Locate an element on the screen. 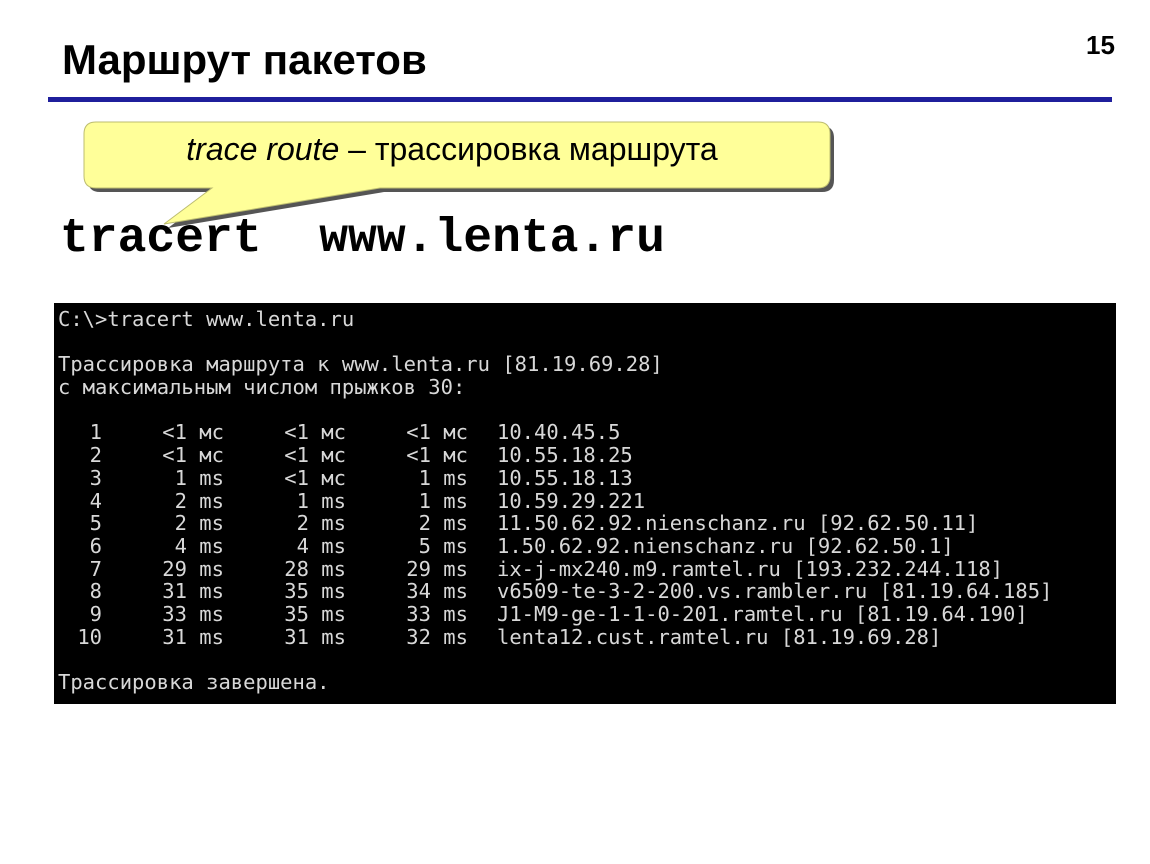 The image size is (1150, 864). hop-host: 10.55.18.25 is located at coordinates (550, 455).